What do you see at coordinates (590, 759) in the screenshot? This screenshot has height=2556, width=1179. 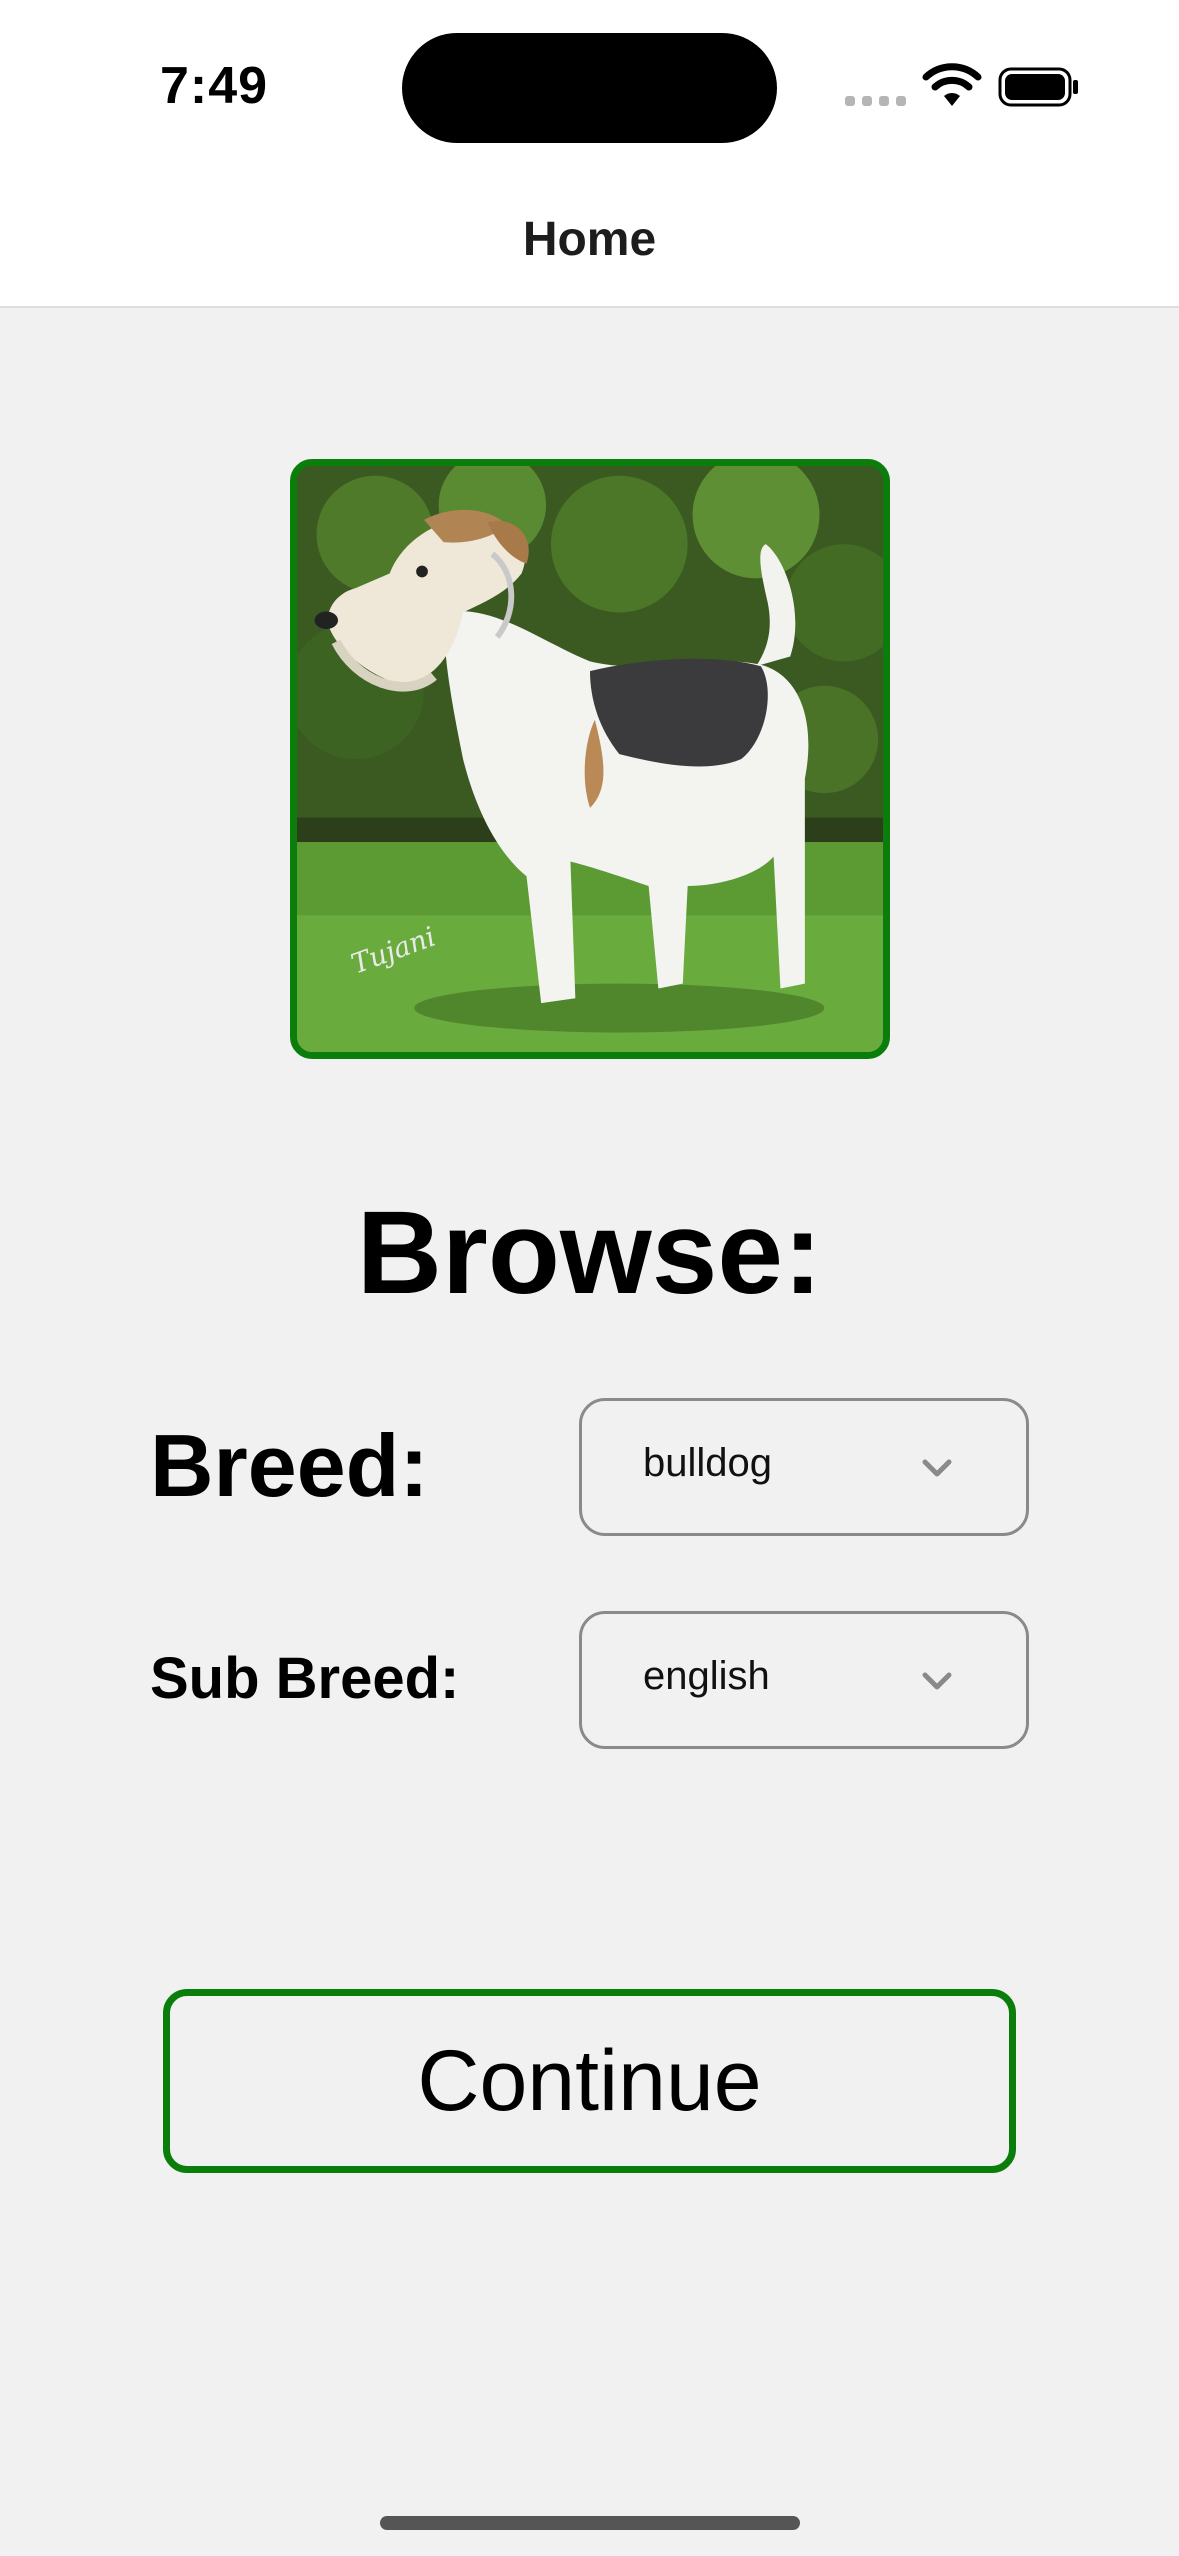 I see `dog-photo: Tujani` at bounding box center [590, 759].